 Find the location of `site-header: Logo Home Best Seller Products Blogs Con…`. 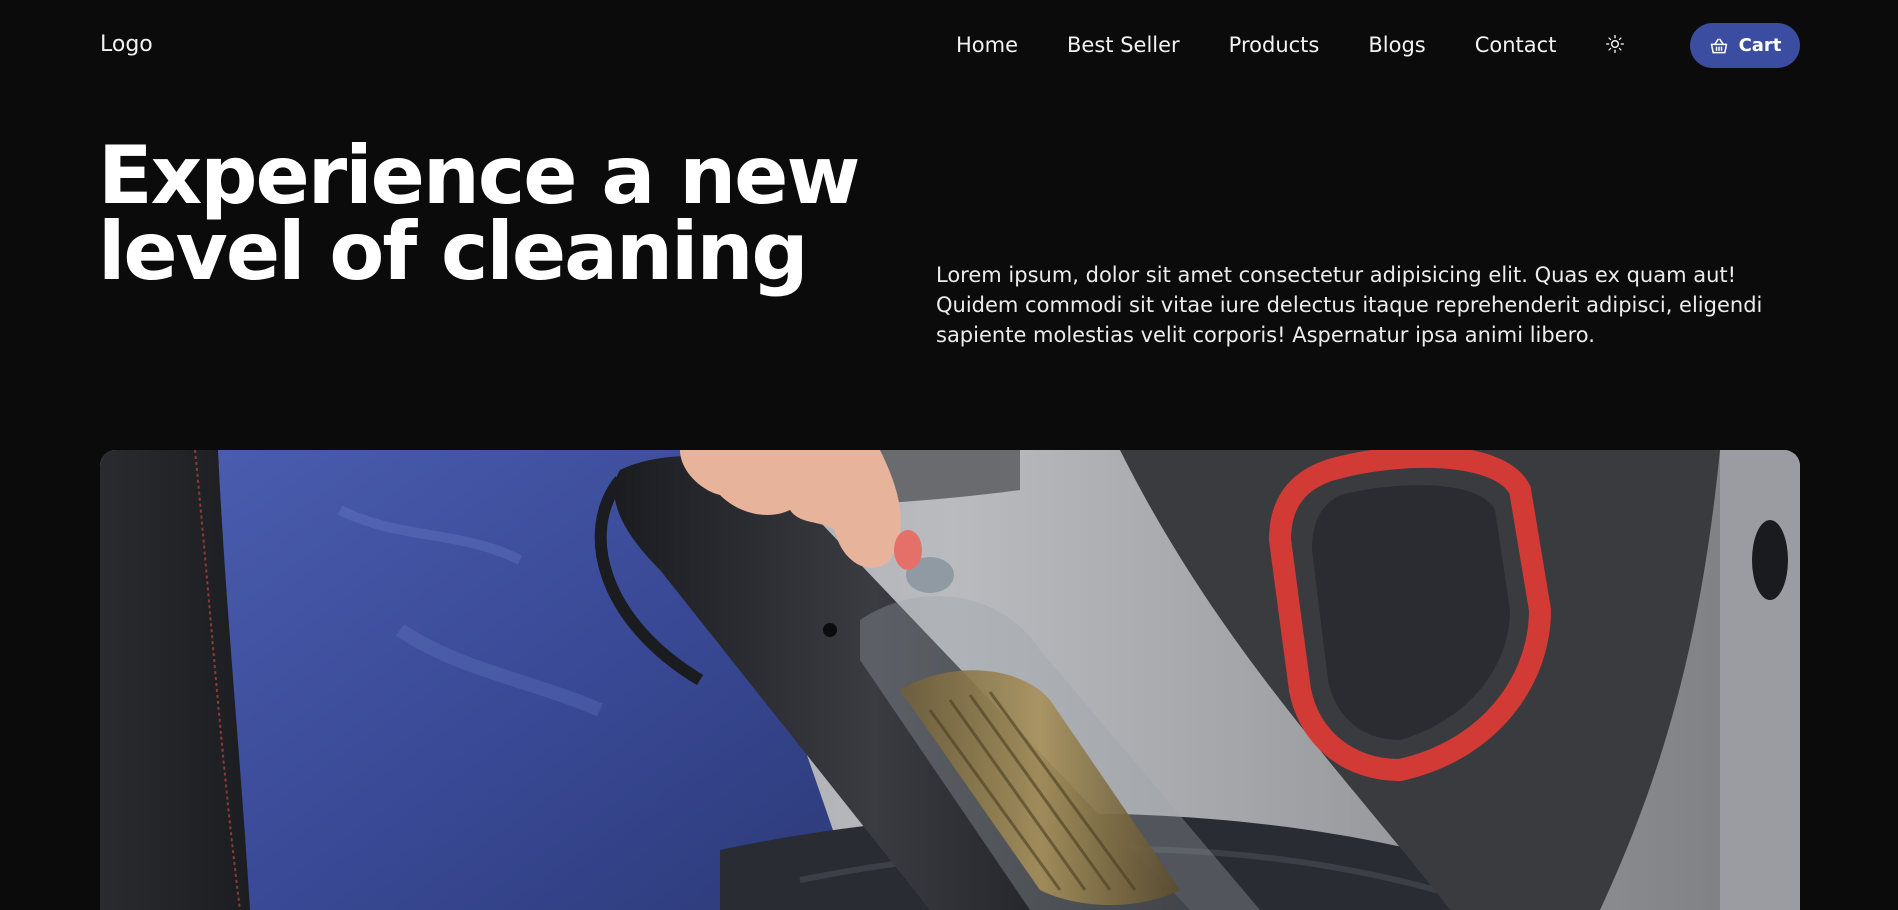

site-header: Logo Home Best Seller Products Blogs Con… is located at coordinates (949, 45).